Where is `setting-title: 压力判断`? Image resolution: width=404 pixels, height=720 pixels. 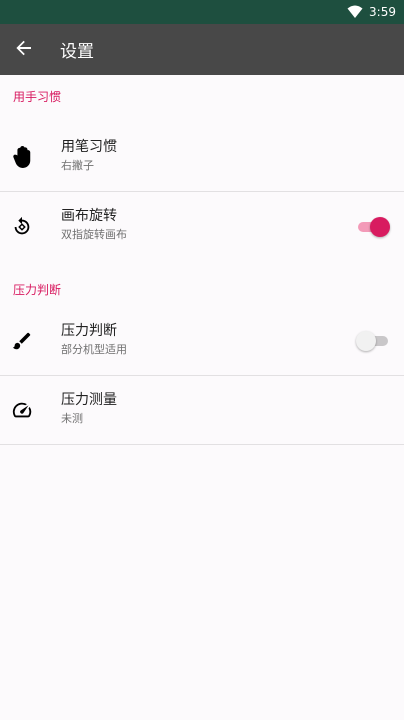 setting-title: 压力判断 is located at coordinates (89, 331).